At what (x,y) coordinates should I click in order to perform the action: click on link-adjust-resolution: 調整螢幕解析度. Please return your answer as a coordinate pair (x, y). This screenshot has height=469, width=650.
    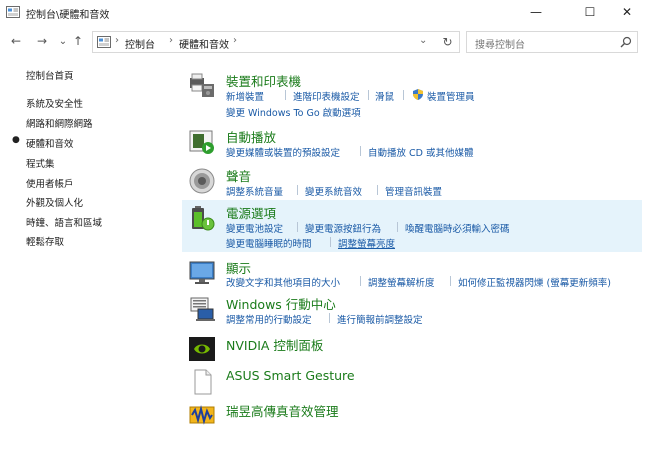
    Looking at the image, I should click on (401, 282).